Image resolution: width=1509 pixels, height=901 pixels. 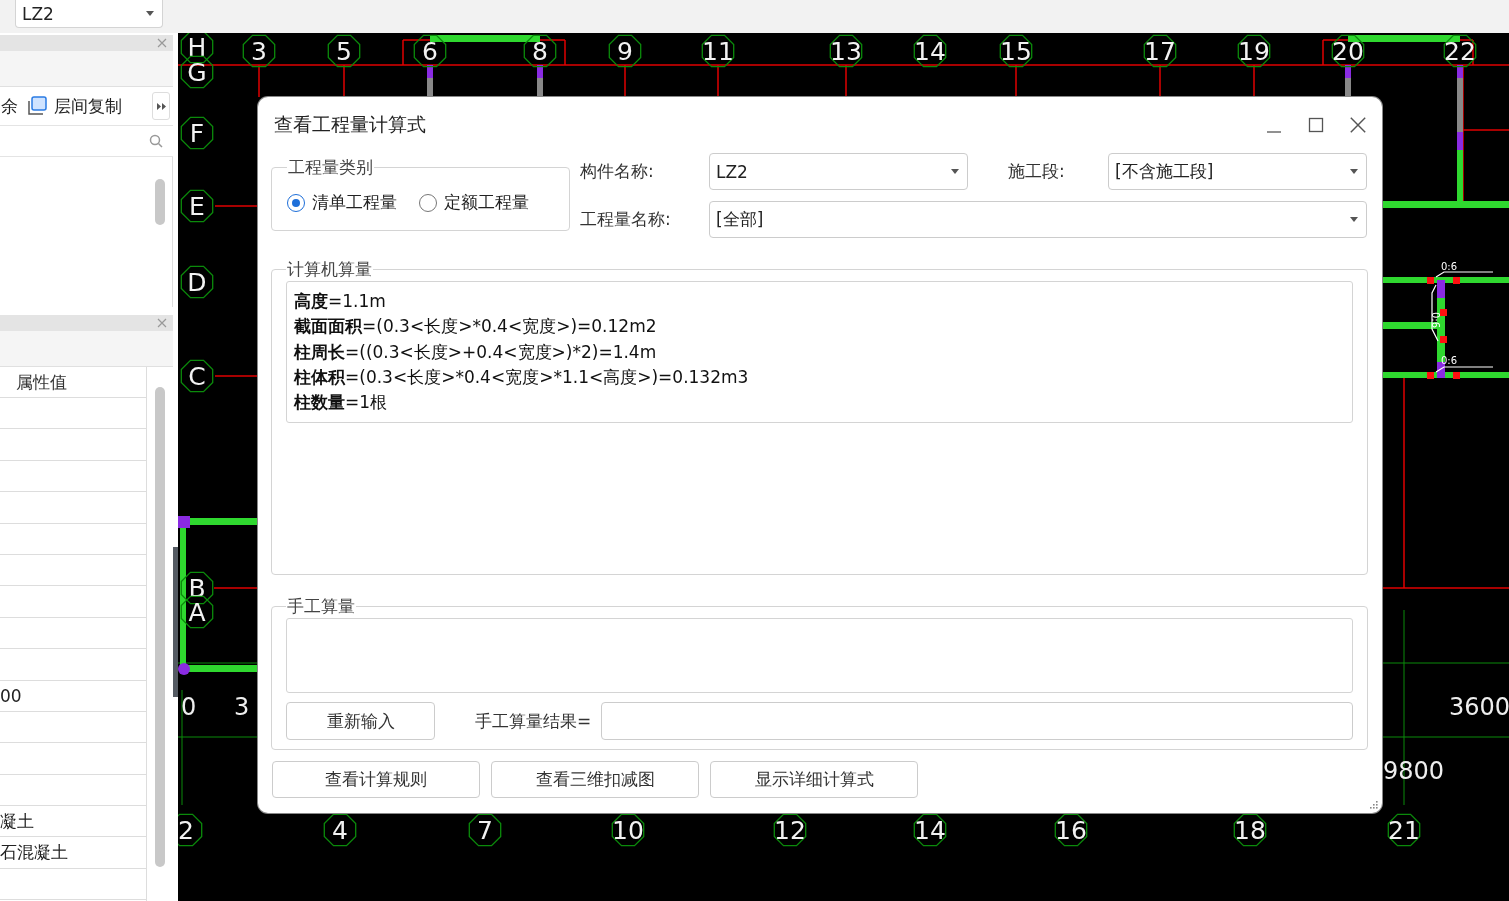 I want to click on property-value: 00, so click(x=11, y=695).